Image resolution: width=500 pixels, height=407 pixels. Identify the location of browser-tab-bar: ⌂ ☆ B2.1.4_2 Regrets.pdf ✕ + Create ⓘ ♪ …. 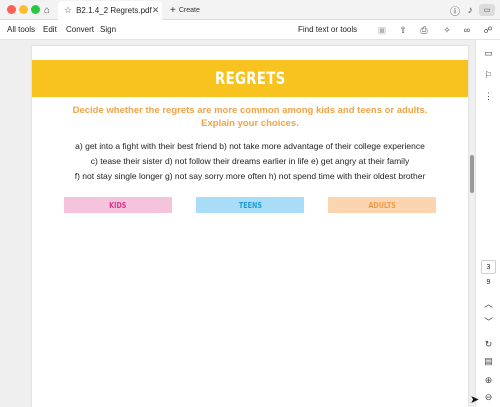
(250, 10).